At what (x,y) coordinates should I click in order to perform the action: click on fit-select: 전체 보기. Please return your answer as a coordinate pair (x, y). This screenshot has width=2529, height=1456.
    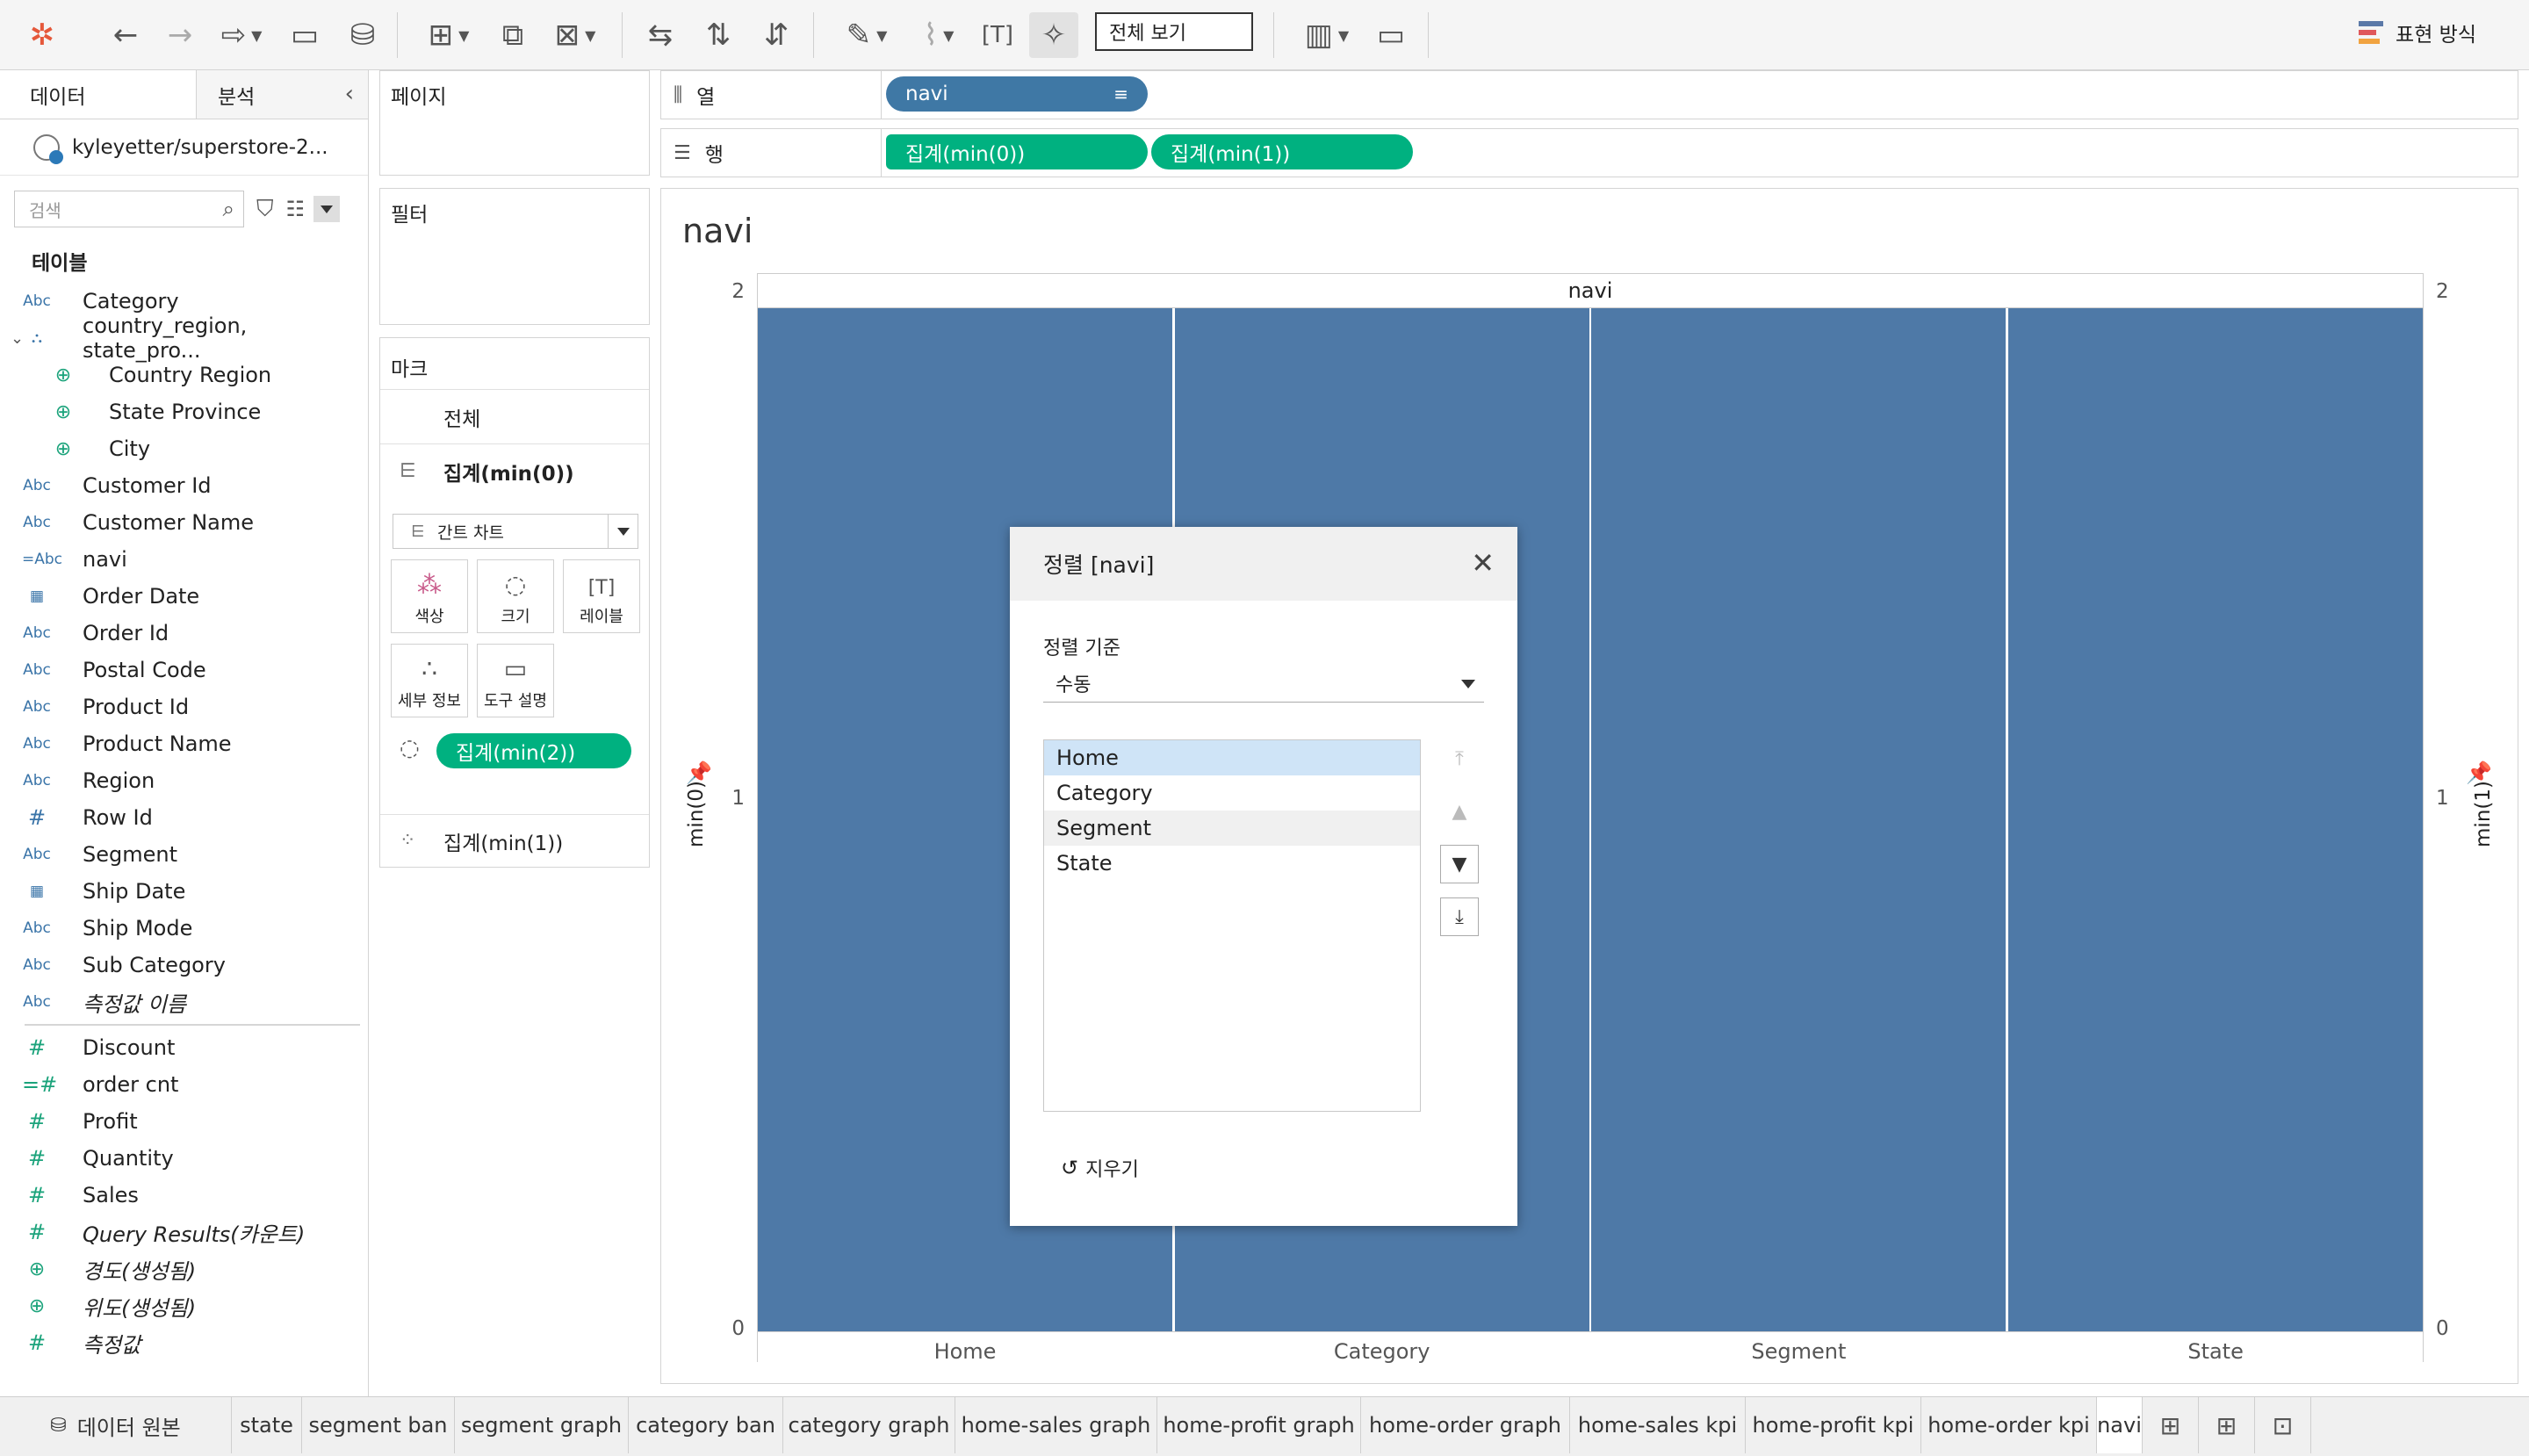
    Looking at the image, I should click on (1174, 31).